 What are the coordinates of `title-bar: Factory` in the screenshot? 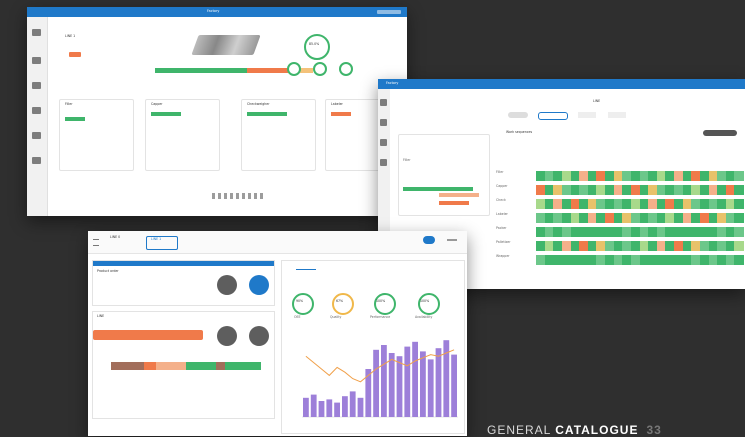 It's located at (217, 12).